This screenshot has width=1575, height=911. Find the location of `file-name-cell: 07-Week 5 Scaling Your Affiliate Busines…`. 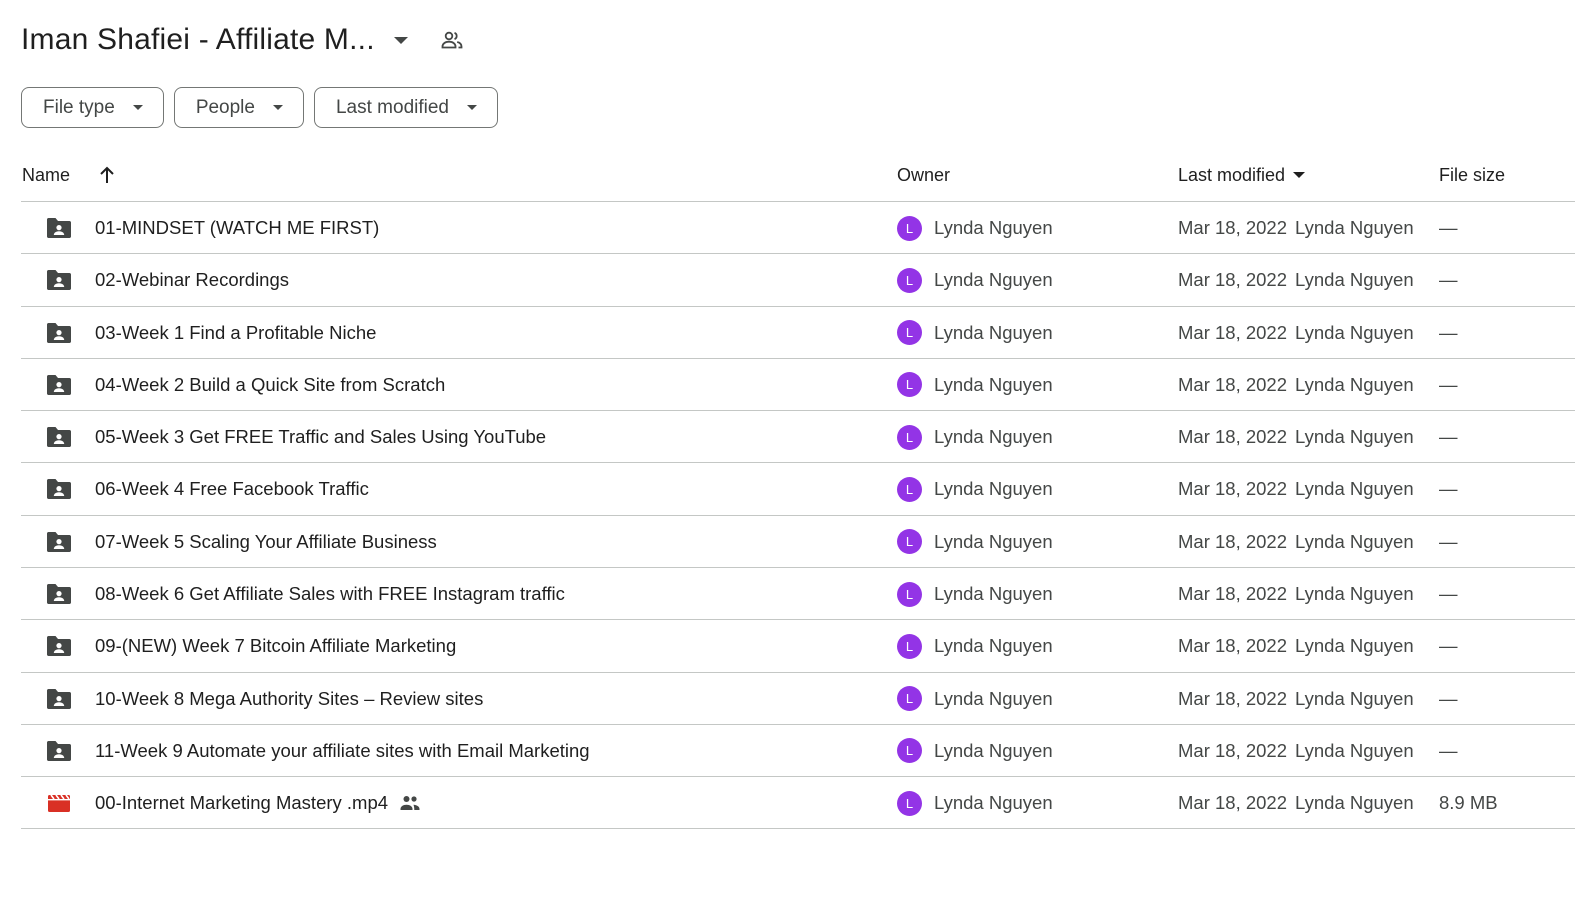

file-name-cell: 07-Week 5 Scaling Your Affiliate Busines… is located at coordinates (266, 542).